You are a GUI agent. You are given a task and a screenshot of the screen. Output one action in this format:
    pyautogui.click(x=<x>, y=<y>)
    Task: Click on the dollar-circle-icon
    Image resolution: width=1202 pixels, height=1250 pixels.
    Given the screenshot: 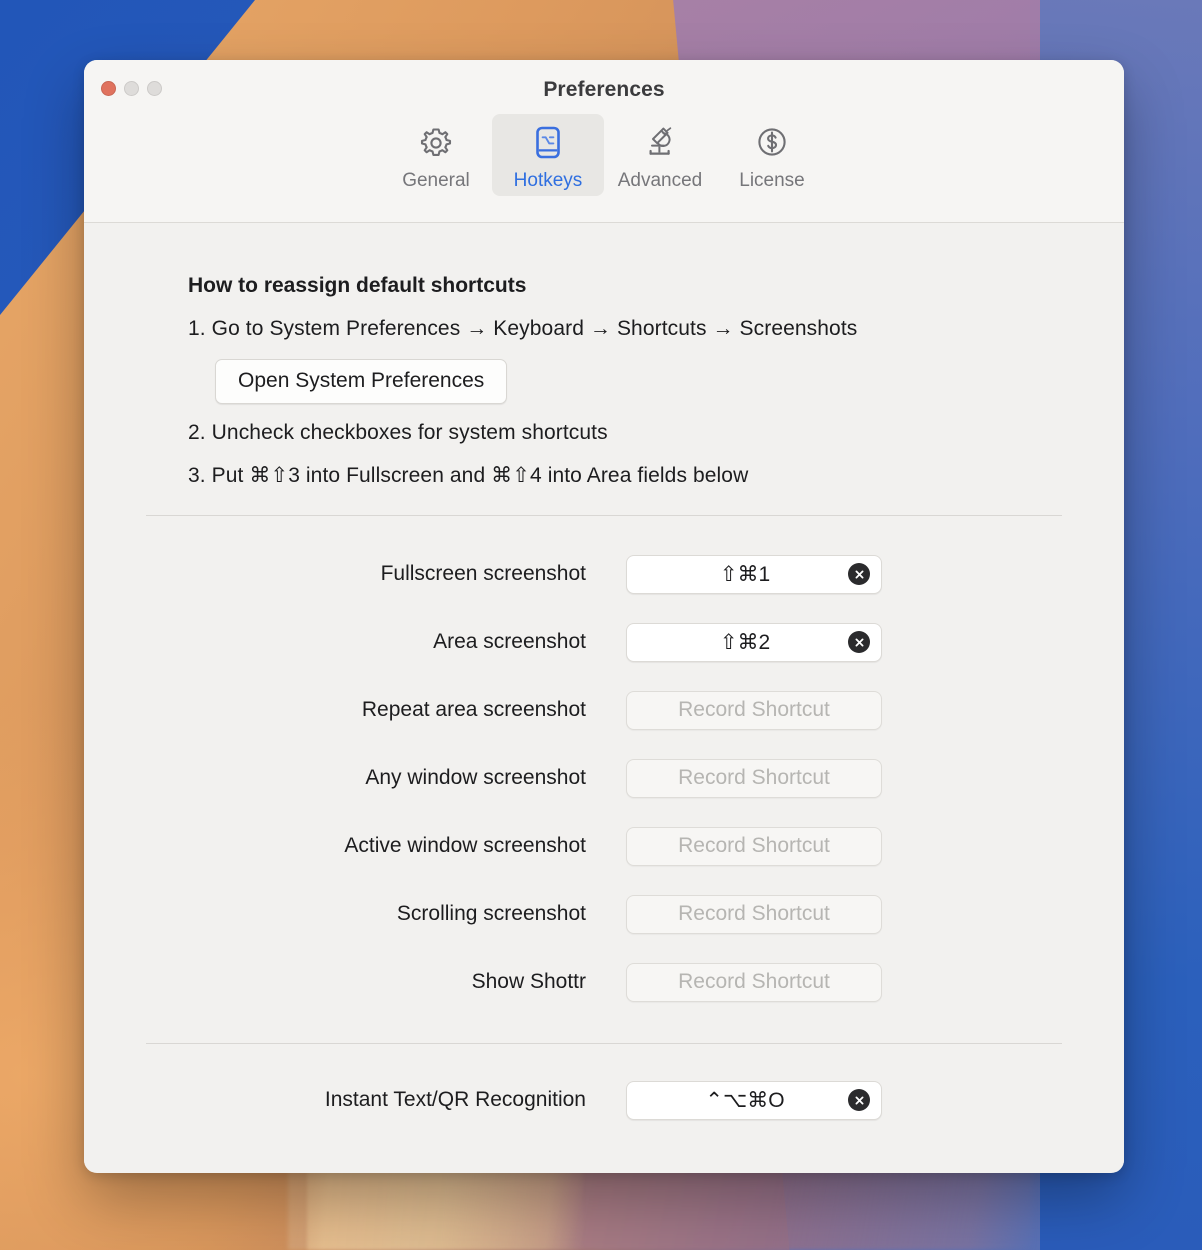 What is the action you would take?
    pyautogui.click(x=772, y=143)
    